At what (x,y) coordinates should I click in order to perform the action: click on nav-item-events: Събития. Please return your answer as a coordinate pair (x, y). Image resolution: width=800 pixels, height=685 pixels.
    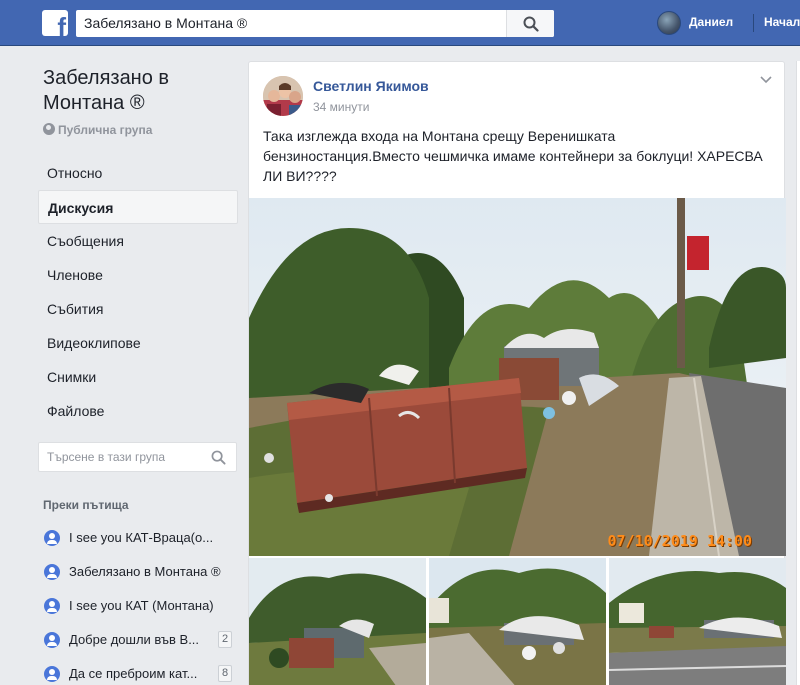
    Looking at the image, I should click on (138, 309).